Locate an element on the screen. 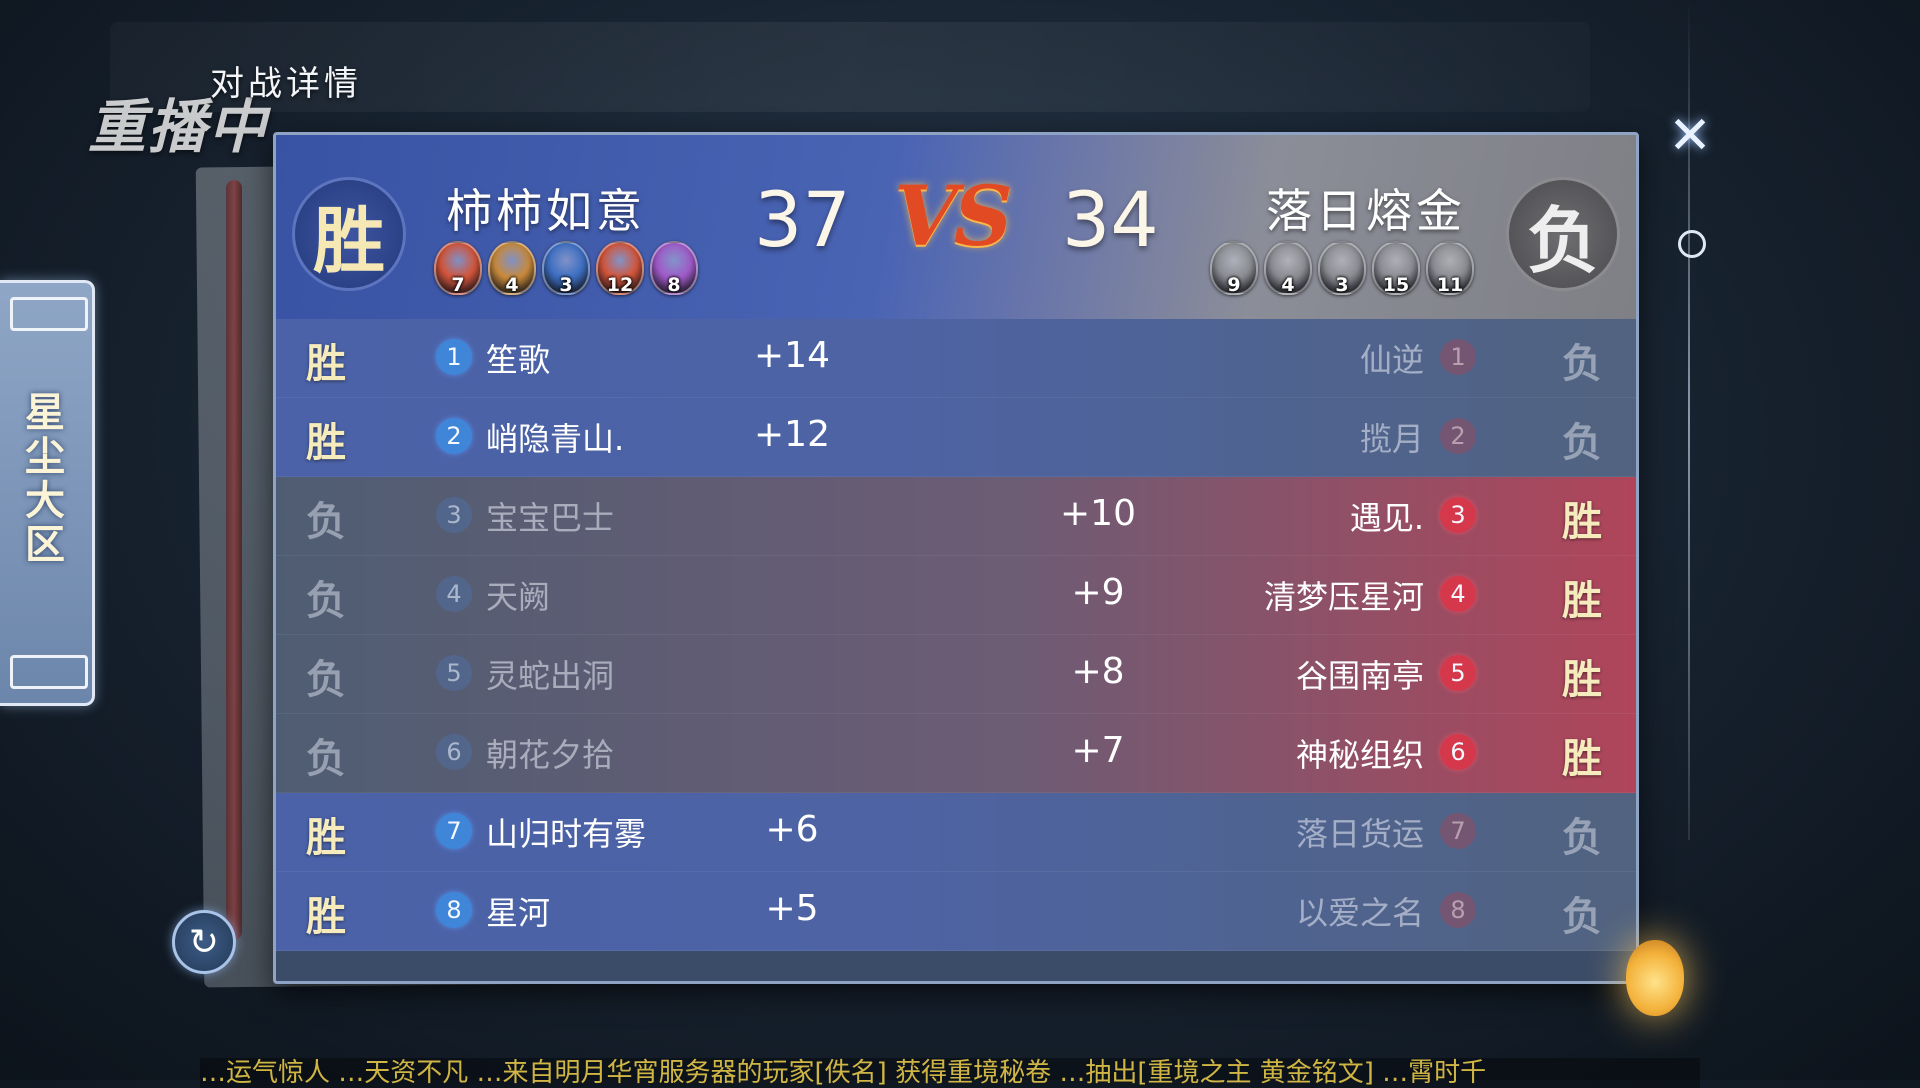 The width and height of the screenshot is (1920, 1088). left-hero-level: 8 is located at coordinates (674, 285).